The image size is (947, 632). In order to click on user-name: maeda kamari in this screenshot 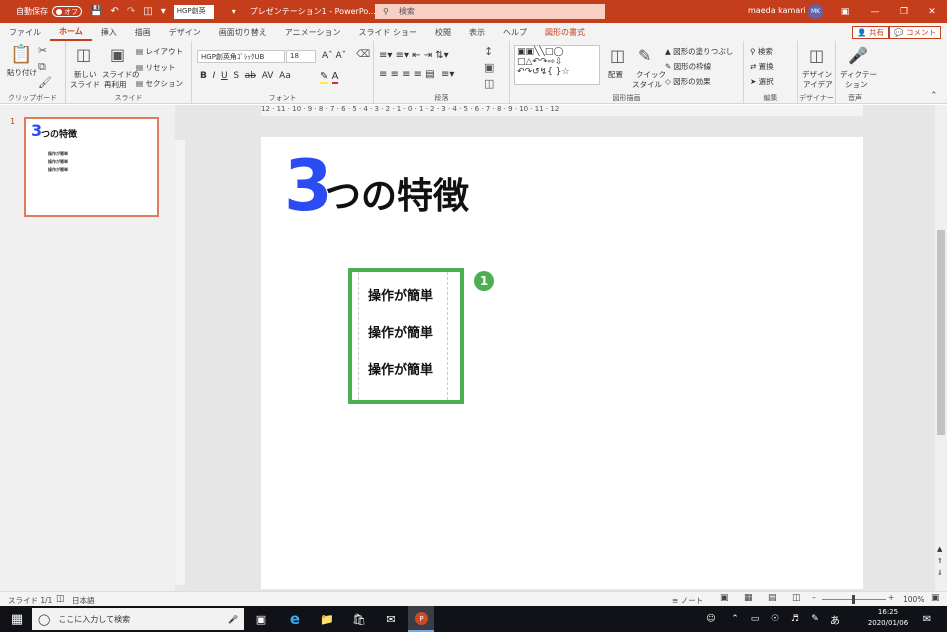, I will do `click(777, 10)`.